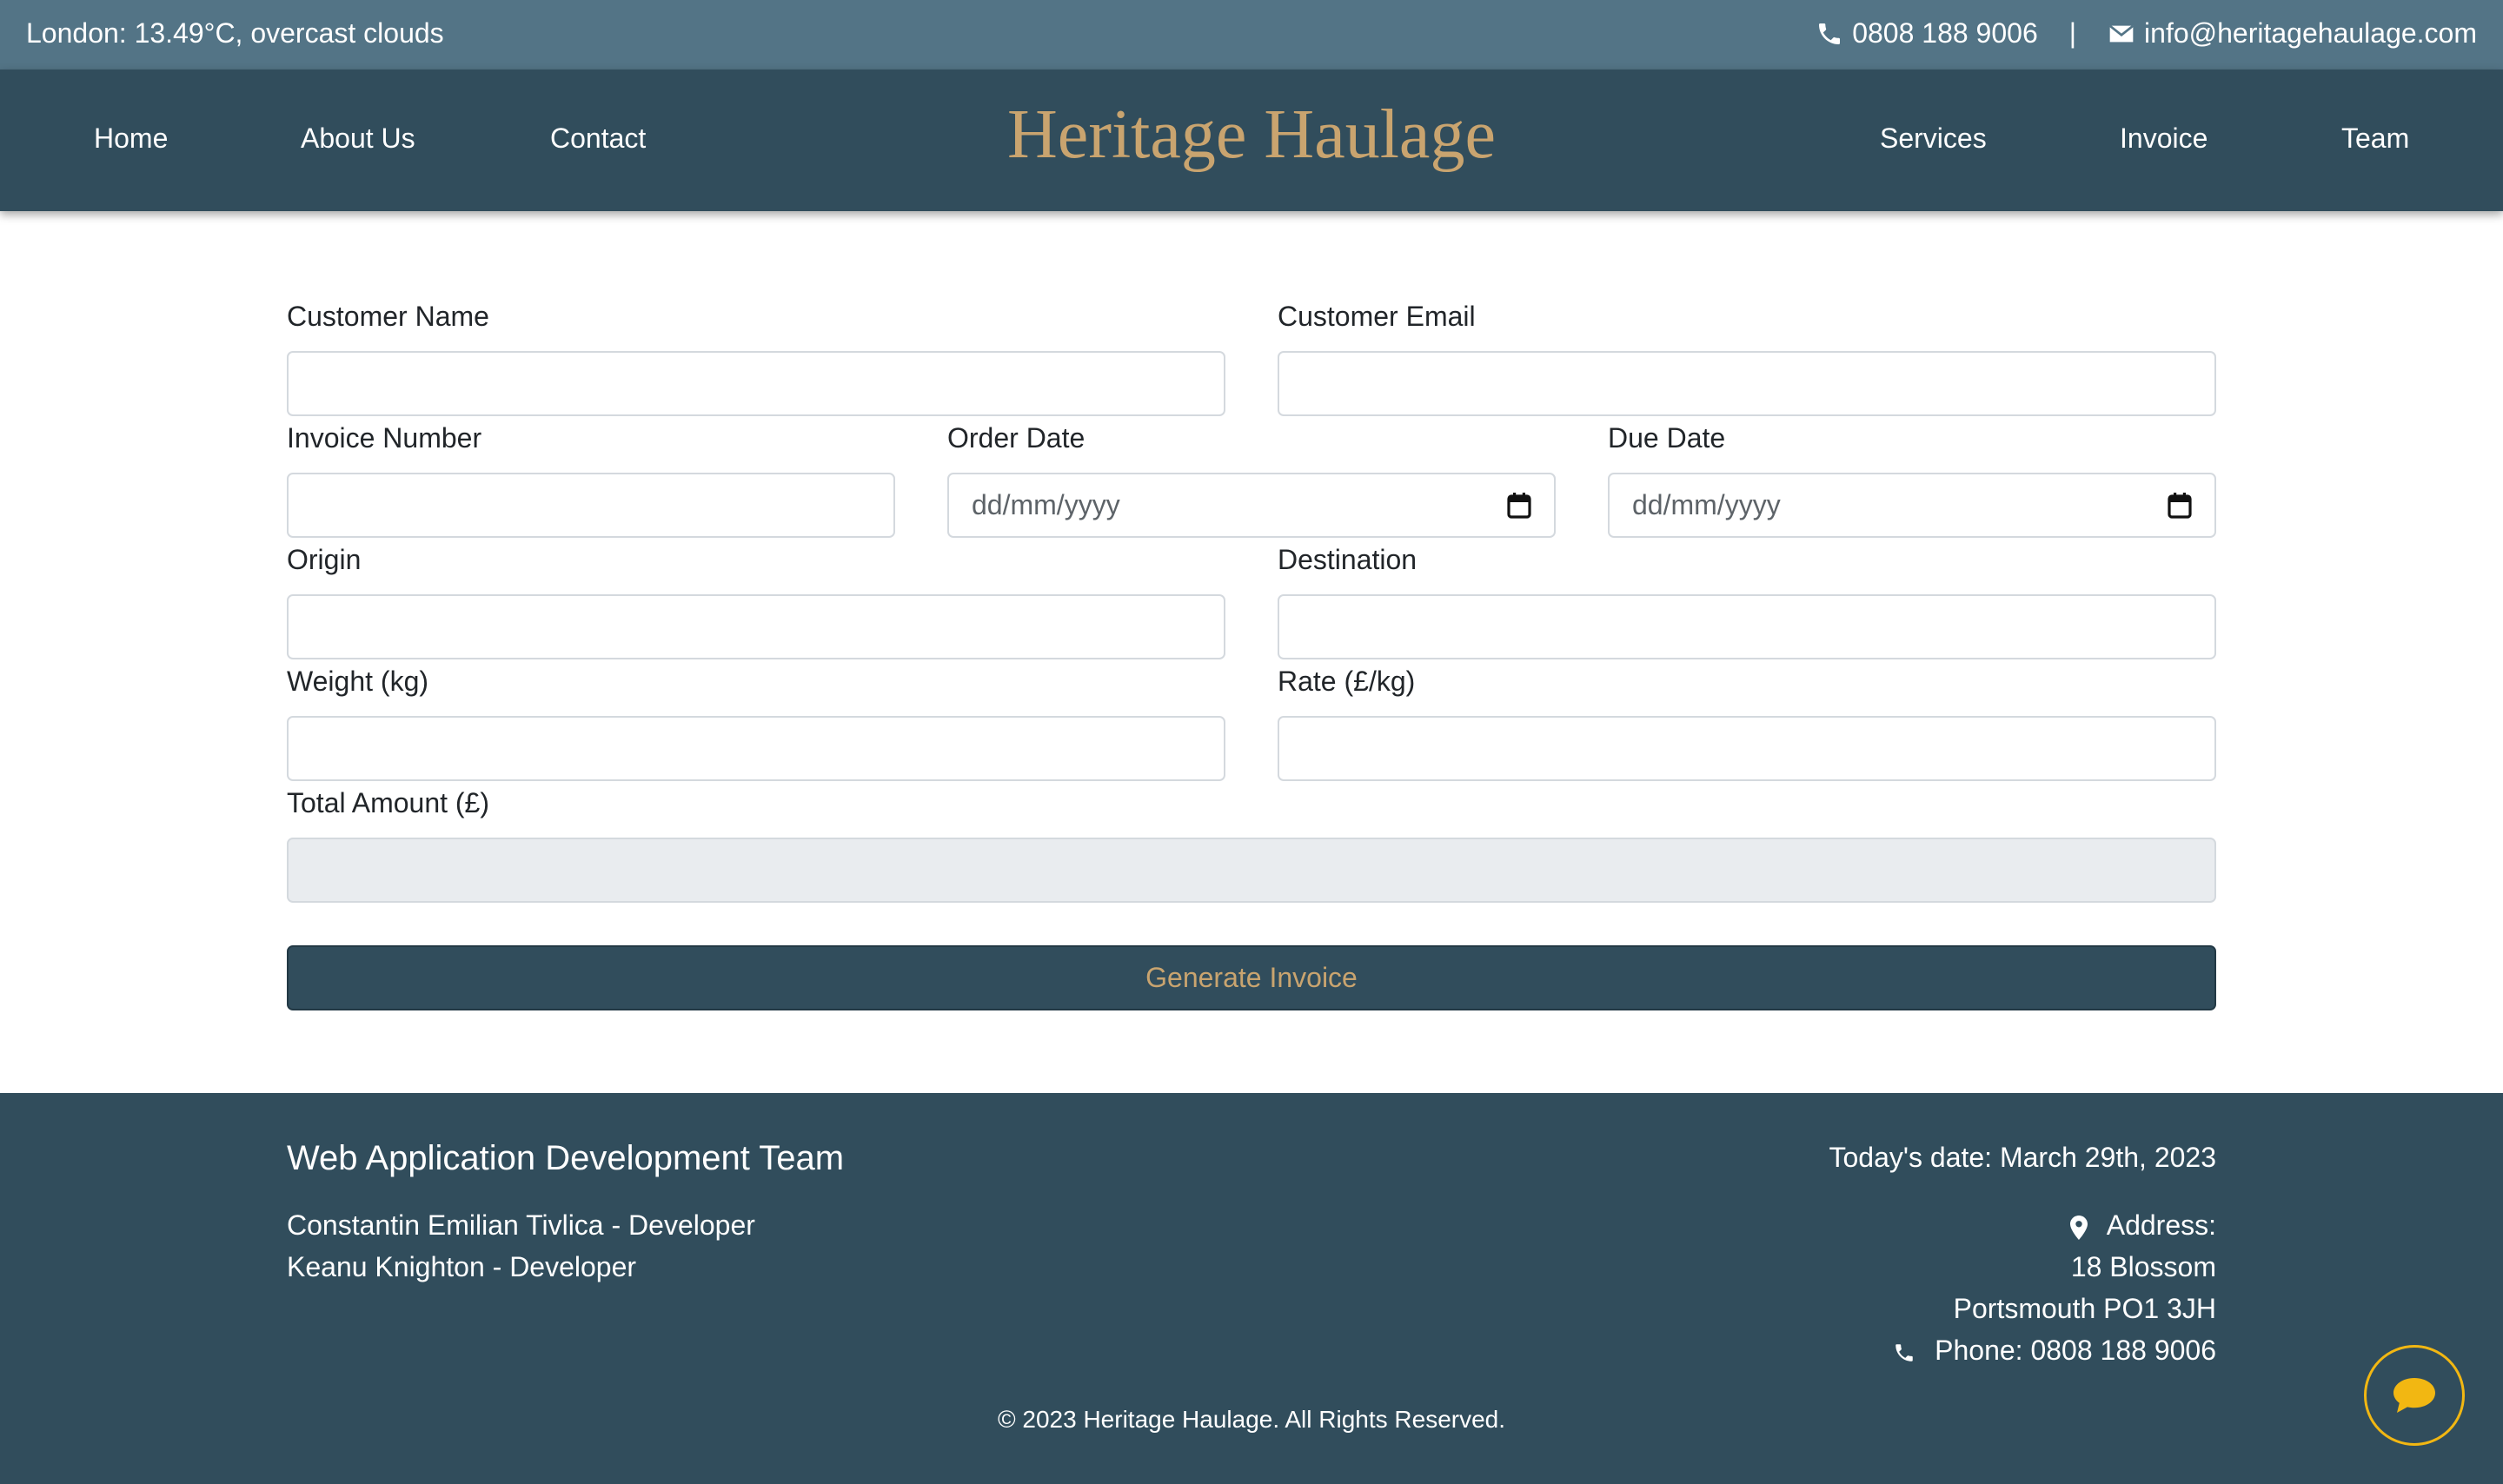 The image size is (2503, 1484). What do you see at coordinates (1933, 139) in the screenshot?
I see `nav-services: Services` at bounding box center [1933, 139].